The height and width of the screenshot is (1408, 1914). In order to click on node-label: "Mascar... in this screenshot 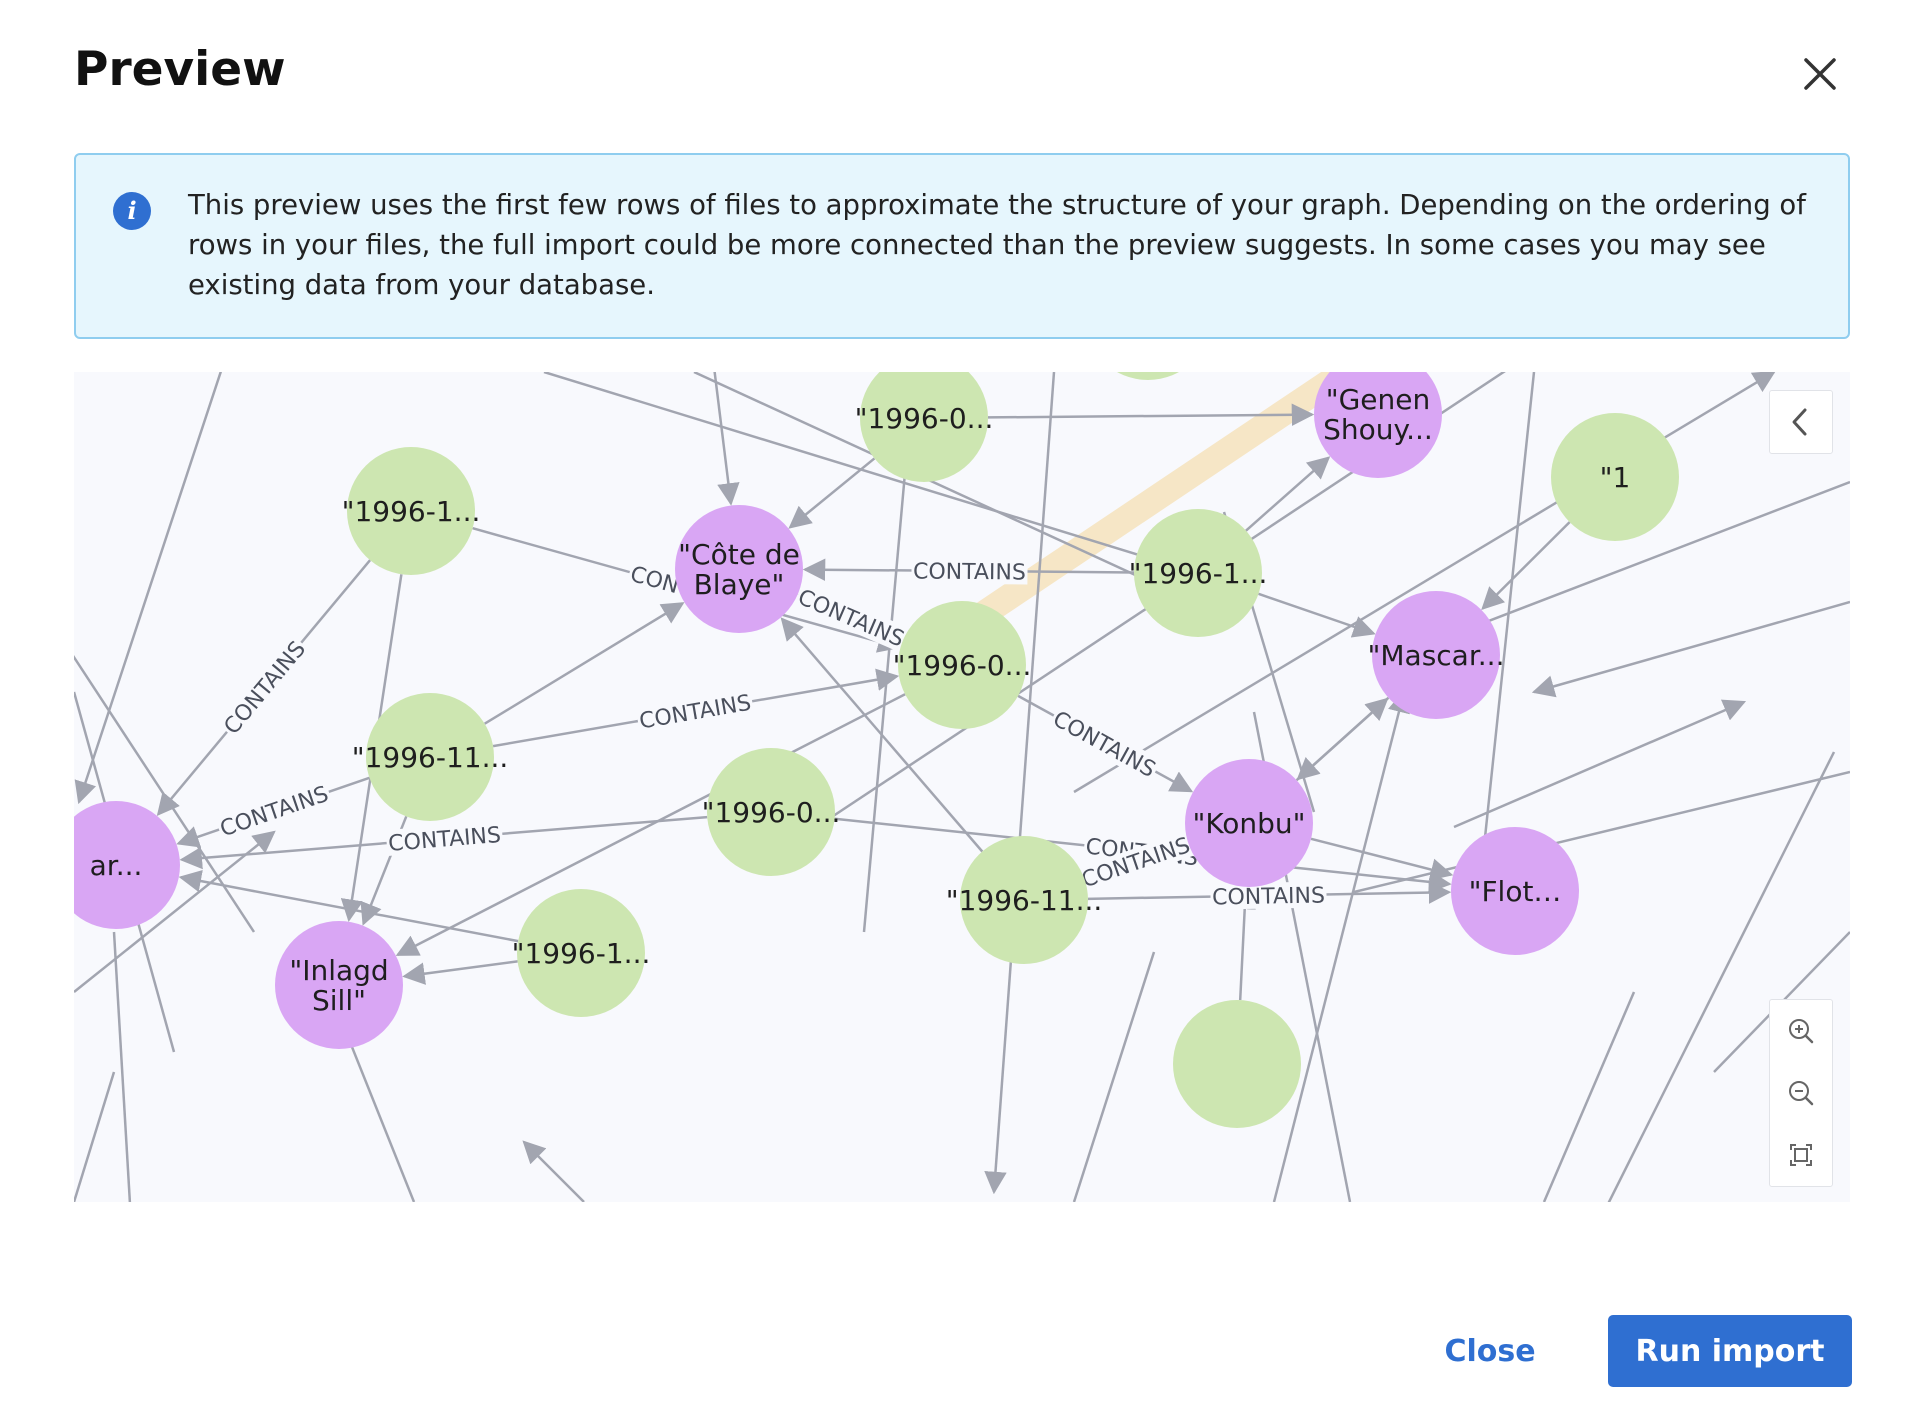, I will do `click(1436, 655)`.